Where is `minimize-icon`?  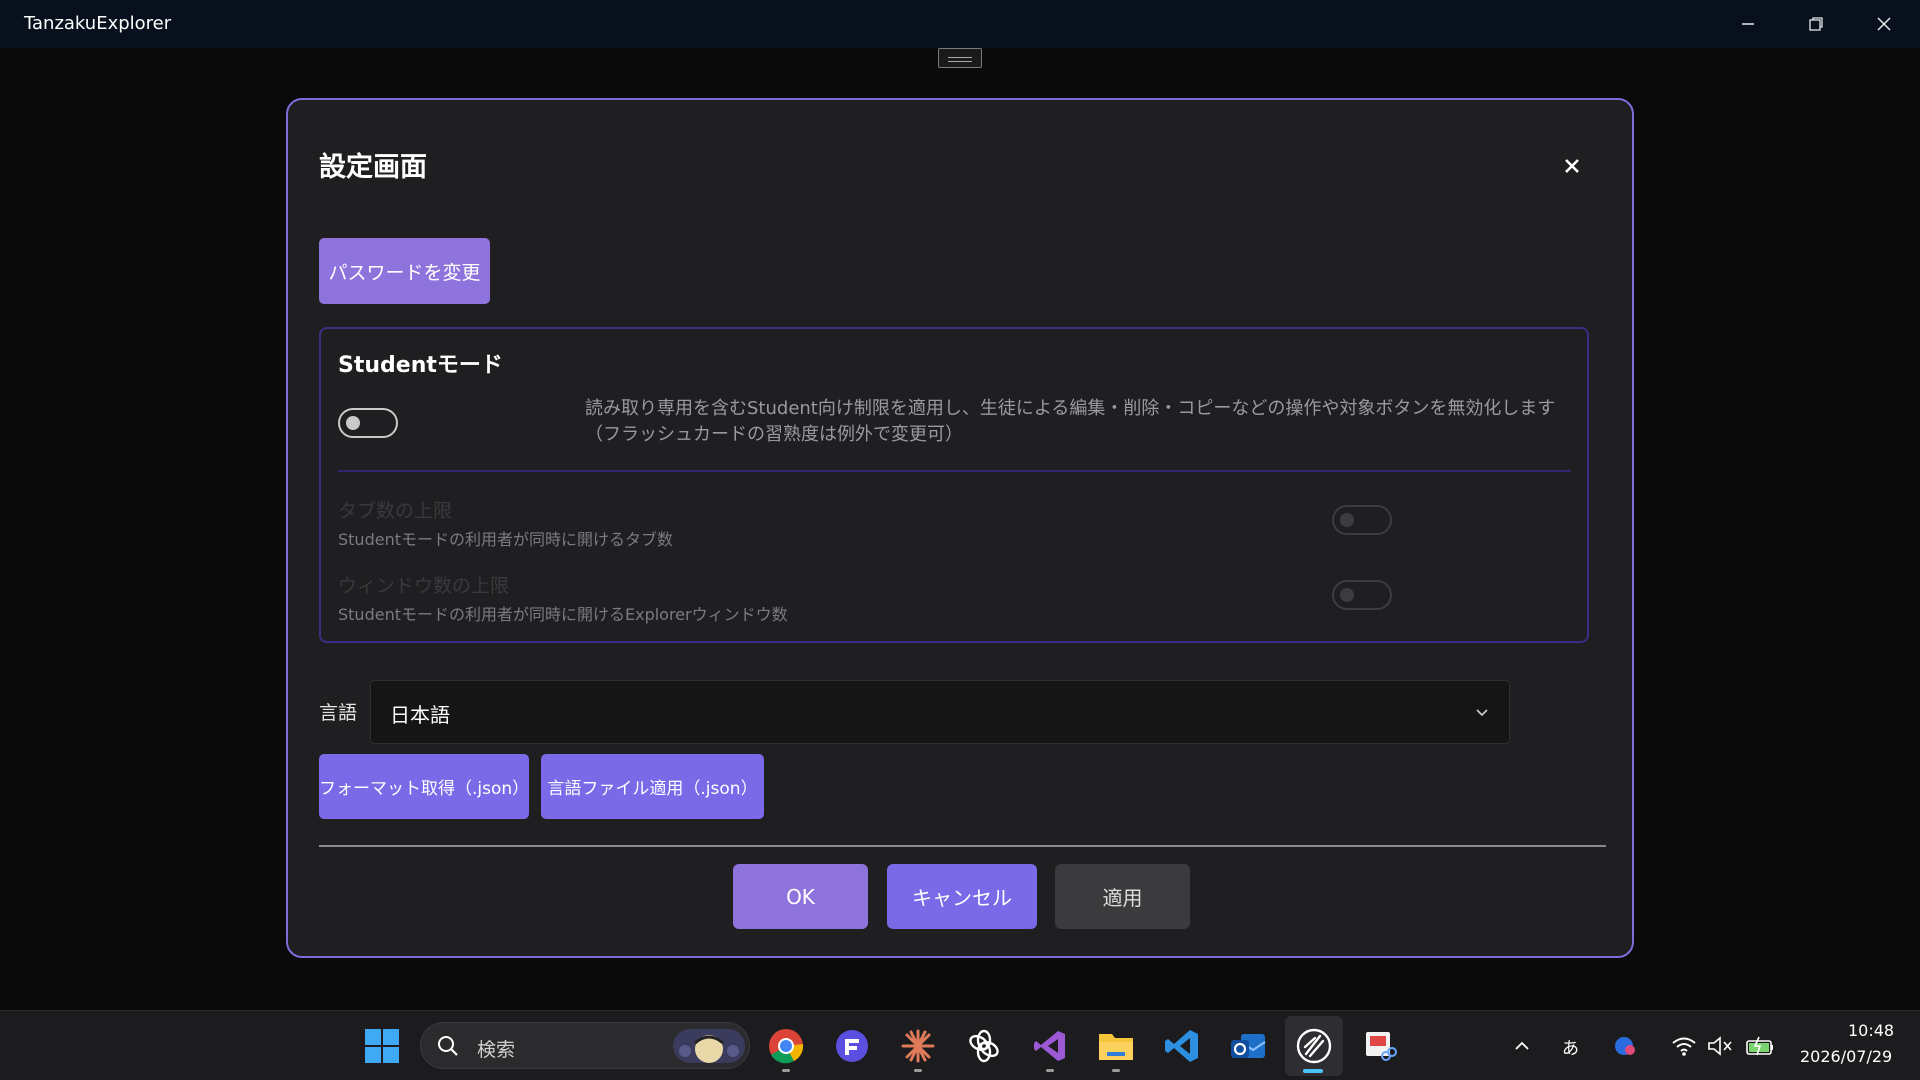
minimize-icon is located at coordinates (1748, 24).